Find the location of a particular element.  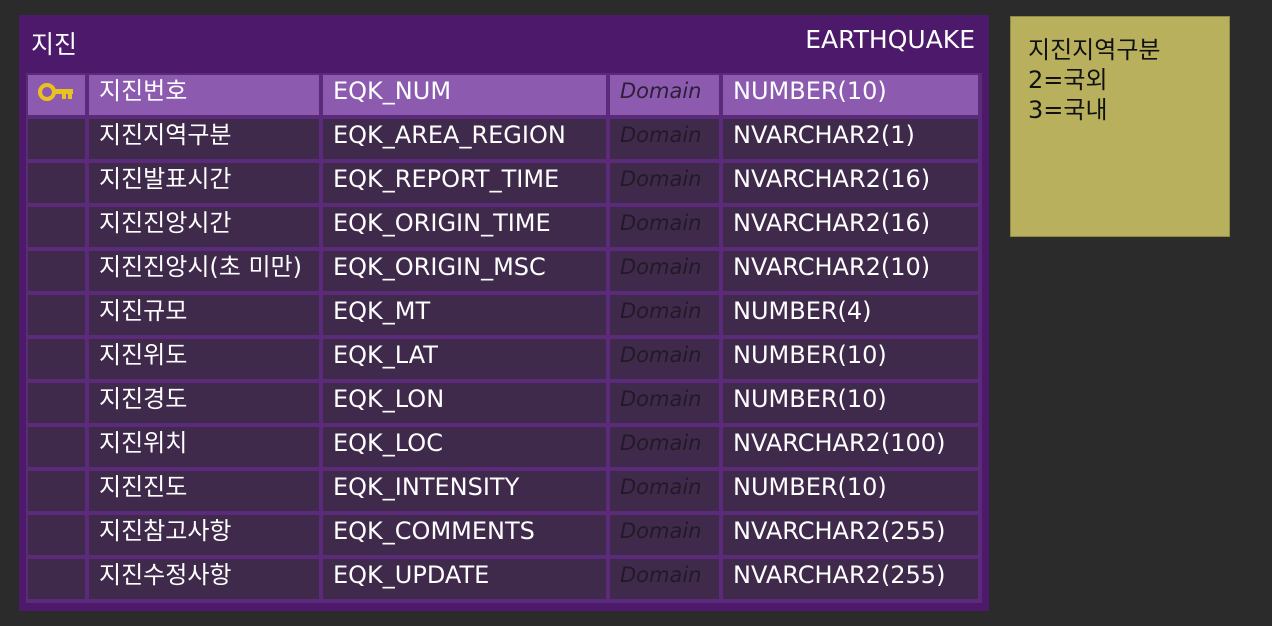

column-row: 지진참고사항 EQK_COMMENTS Domain NVARCHAR2(255) is located at coordinates (504, 535).